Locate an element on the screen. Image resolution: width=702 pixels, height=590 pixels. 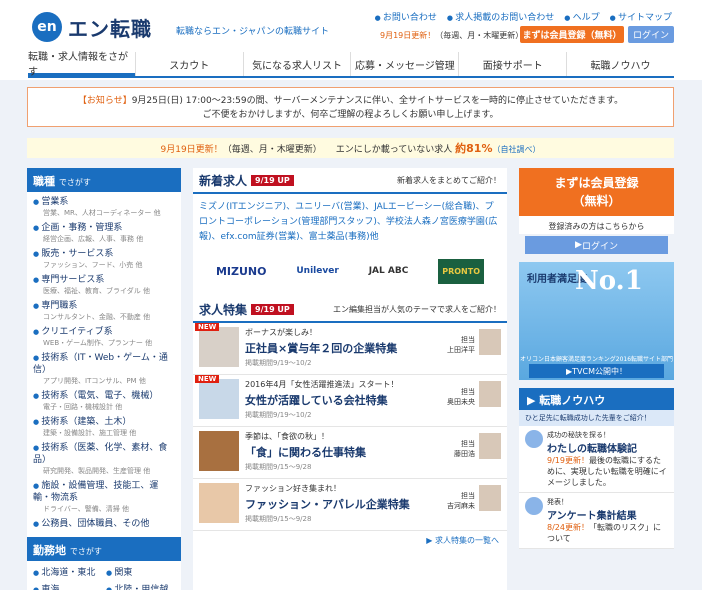
job-posting-contact-link: 求人掲載のお問い合わせ is located at coordinates (500, 16).